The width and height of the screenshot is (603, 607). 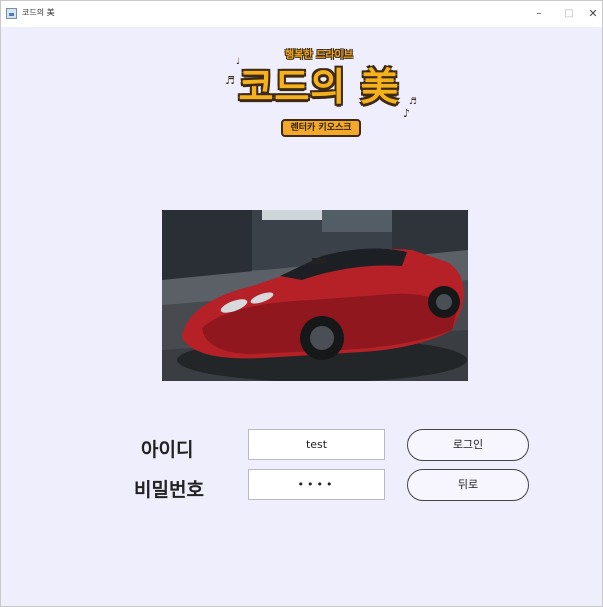 I want to click on close-button: ✕, so click(x=590, y=14).